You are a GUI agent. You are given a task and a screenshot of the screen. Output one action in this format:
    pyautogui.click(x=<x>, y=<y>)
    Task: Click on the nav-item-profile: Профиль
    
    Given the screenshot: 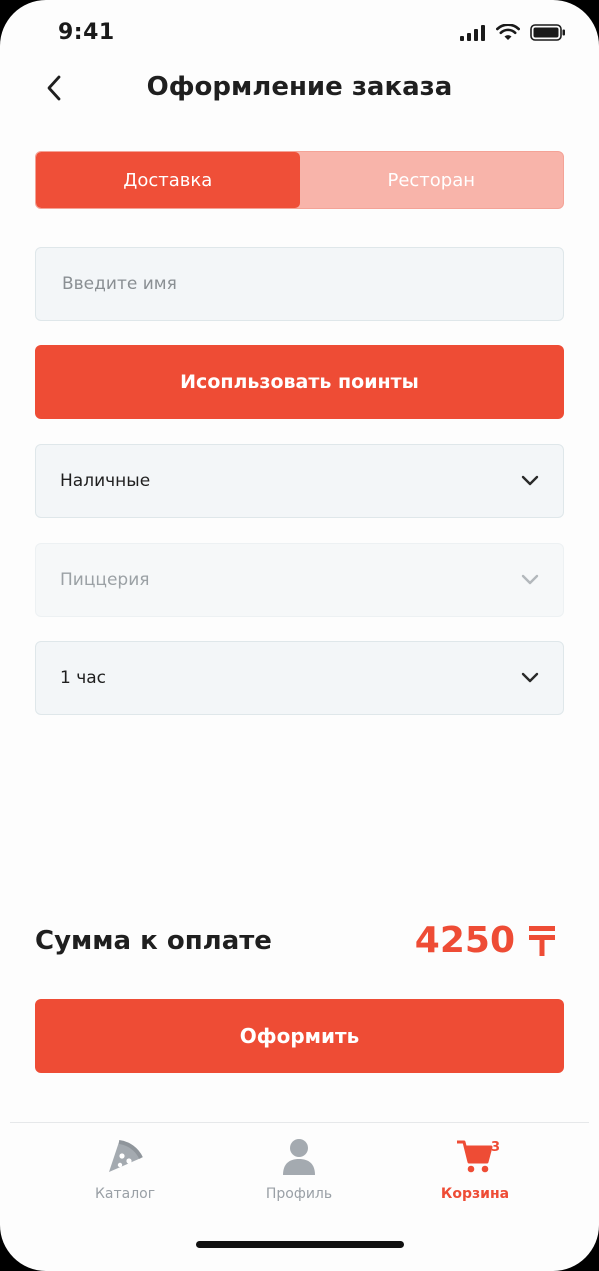 What is the action you would take?
    pyautogui.click(x=299, y=1169)
    